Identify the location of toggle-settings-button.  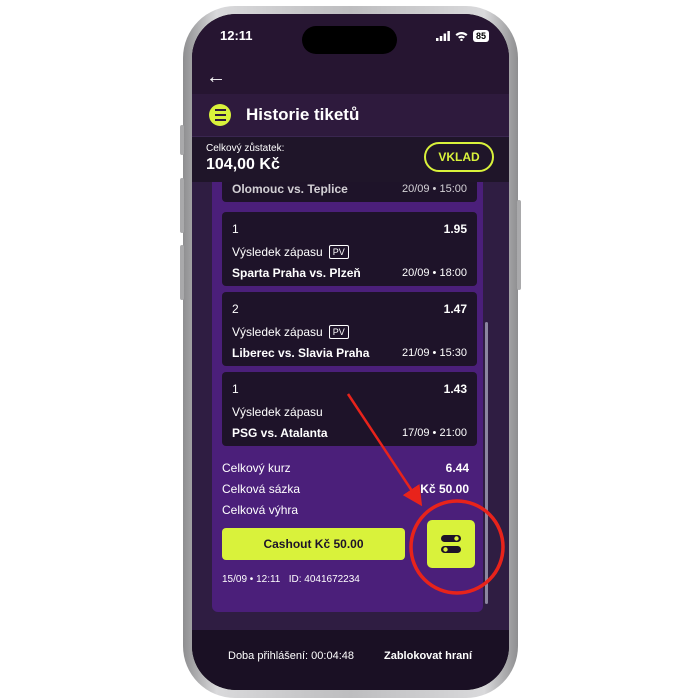
(451, 544).